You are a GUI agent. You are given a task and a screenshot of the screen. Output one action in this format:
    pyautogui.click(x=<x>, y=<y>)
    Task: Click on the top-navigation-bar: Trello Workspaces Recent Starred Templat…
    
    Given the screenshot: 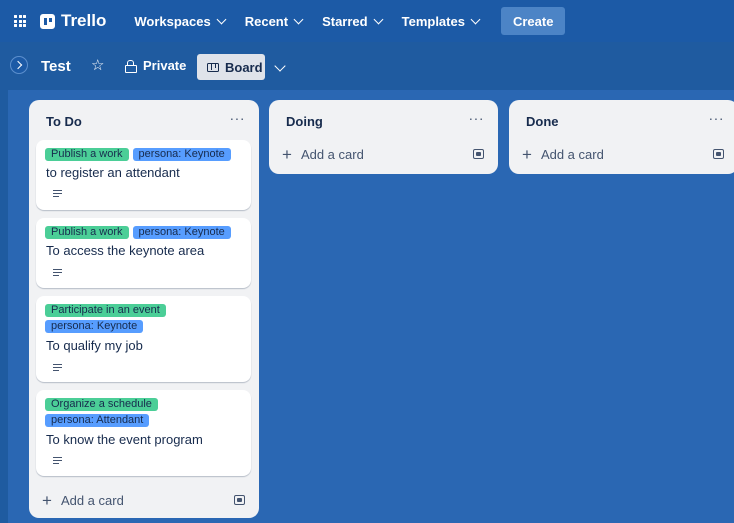 What is the action you would take?
    pyautogui.click(x=367, y=21)
    